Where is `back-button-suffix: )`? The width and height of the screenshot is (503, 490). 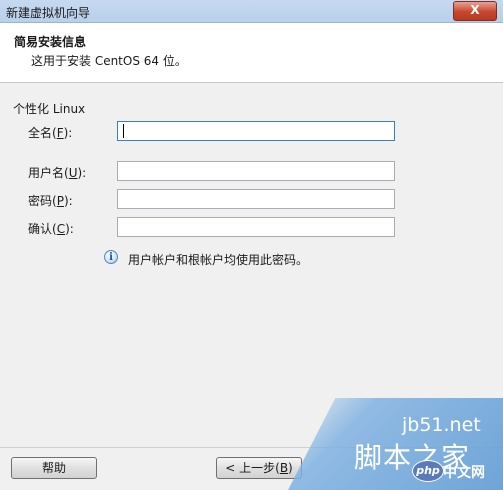 back-button-suffix: ) is located at coordinates (290, 468).